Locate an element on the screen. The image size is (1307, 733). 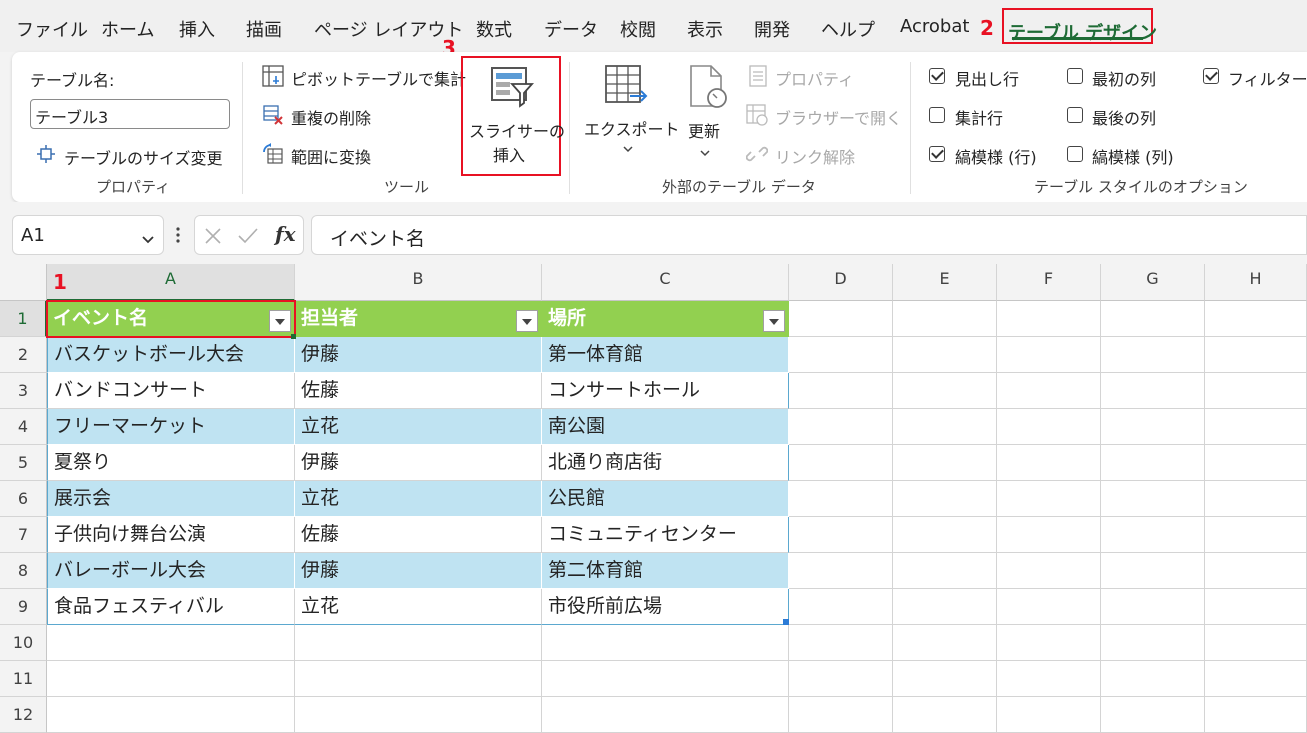
row-header-6: 6 is located at coordinates (23, 499).